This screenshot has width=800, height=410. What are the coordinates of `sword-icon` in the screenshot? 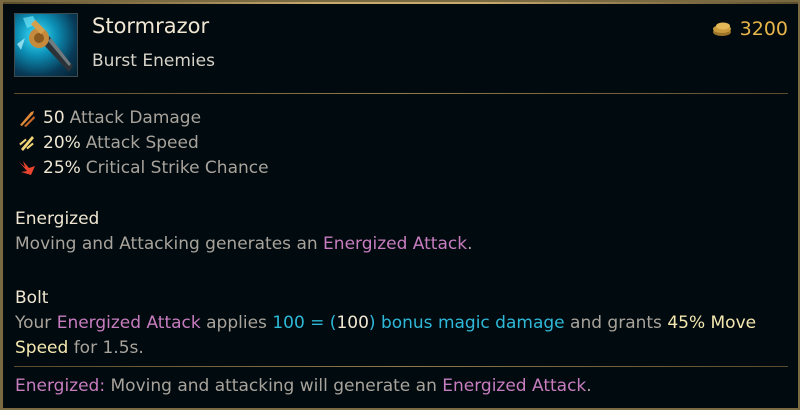 It's located at (45, 44).